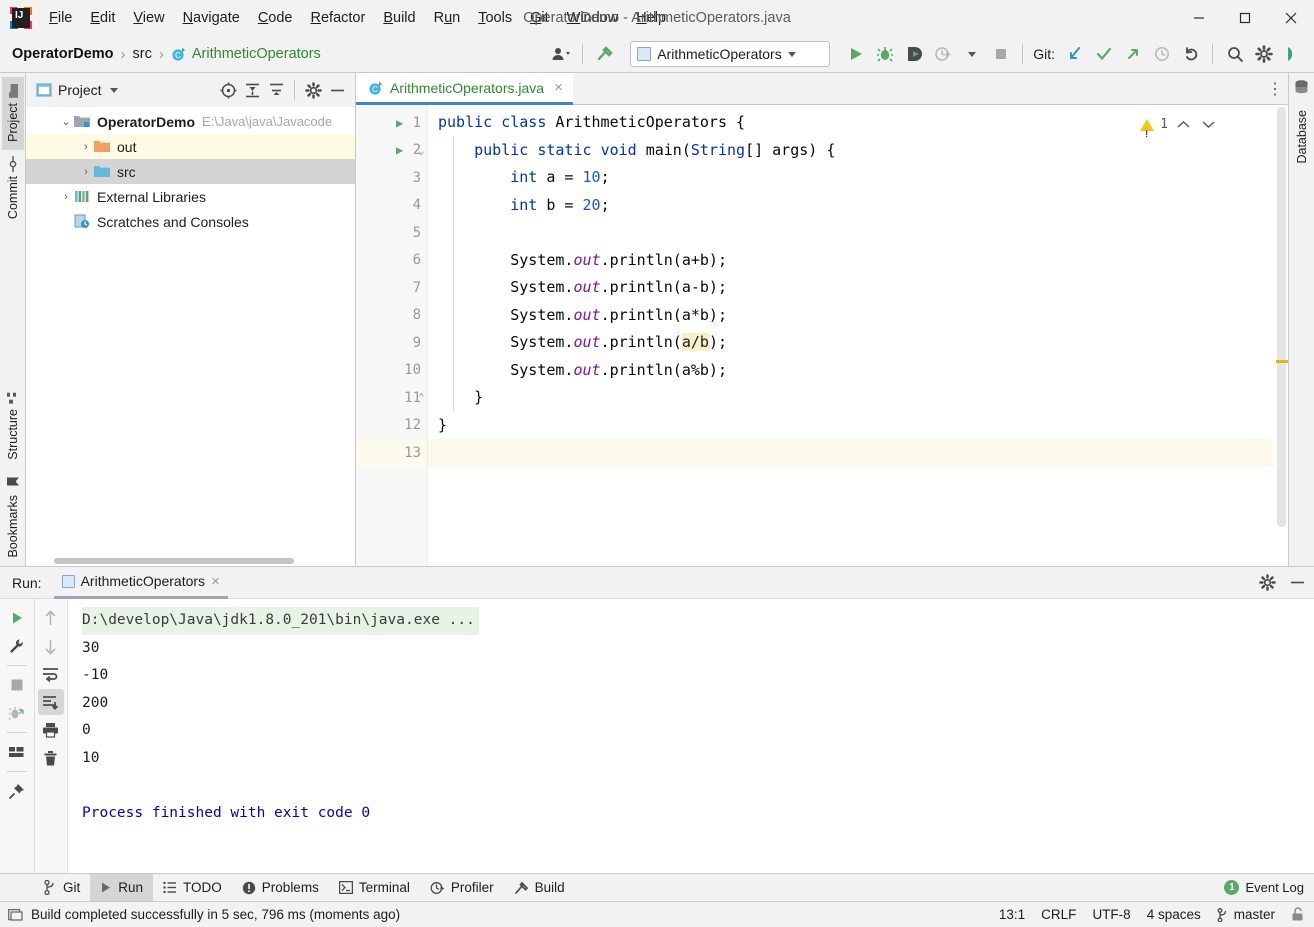  Describe the element at coordinates (51, 674) in the screenshot. I see `soft-wrap-button` at that location.